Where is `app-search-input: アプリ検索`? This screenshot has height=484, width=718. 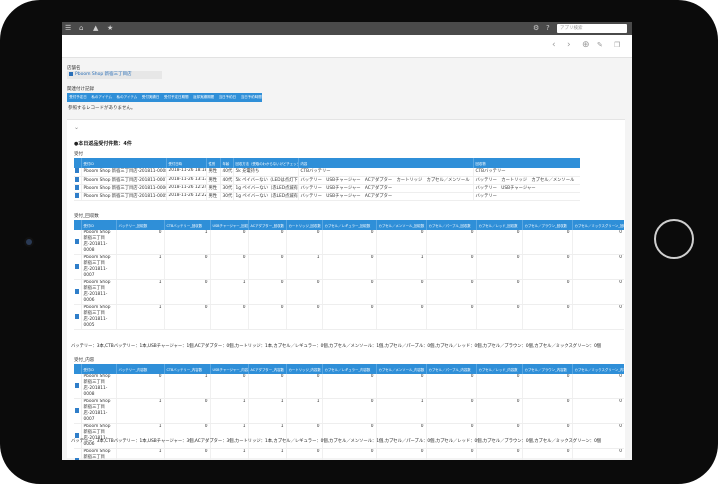 app-search-input: アプリ検索 is located at coordinates (592, 28).